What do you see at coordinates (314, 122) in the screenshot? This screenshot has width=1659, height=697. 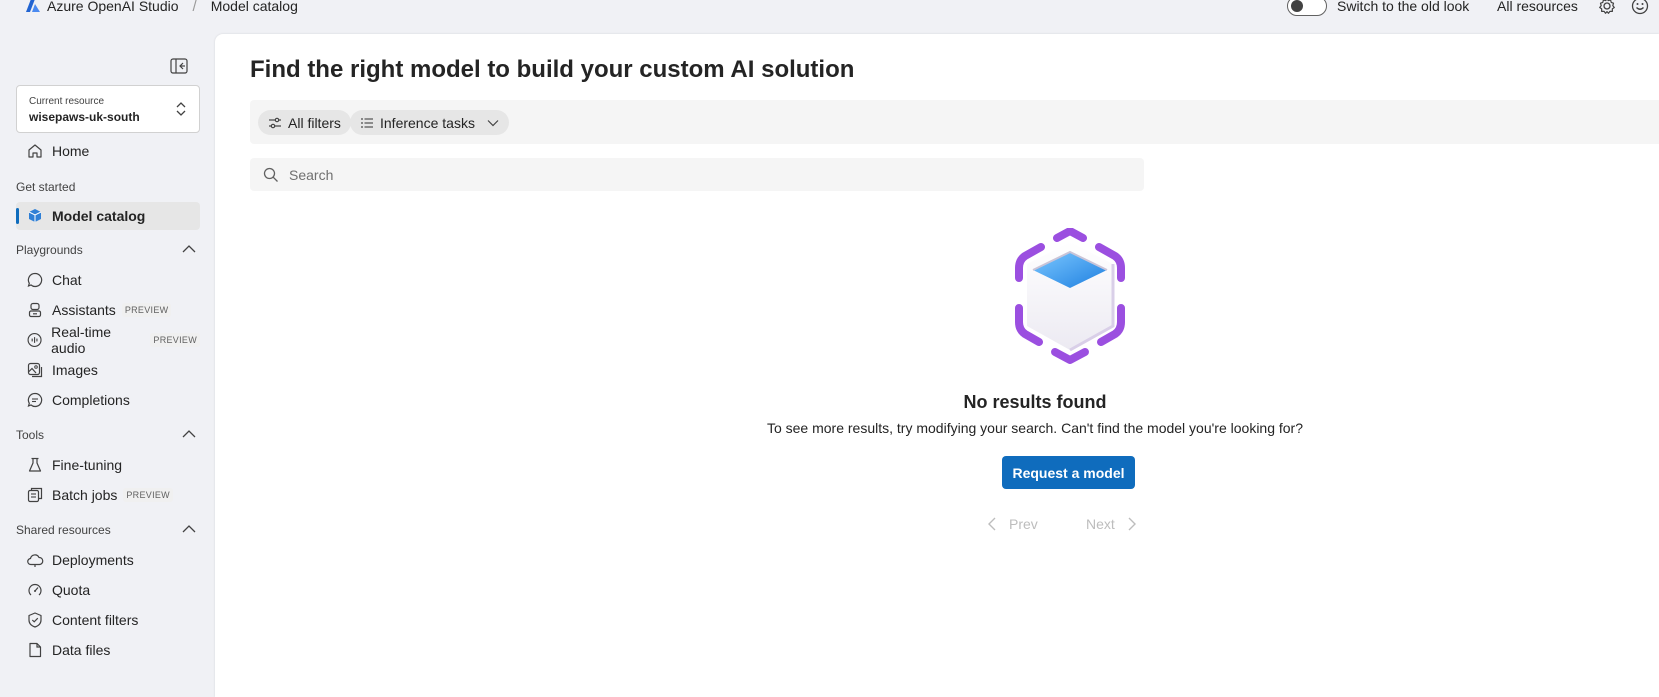 I see `all-filters-label: All filters` at bounding box center [314, 122].